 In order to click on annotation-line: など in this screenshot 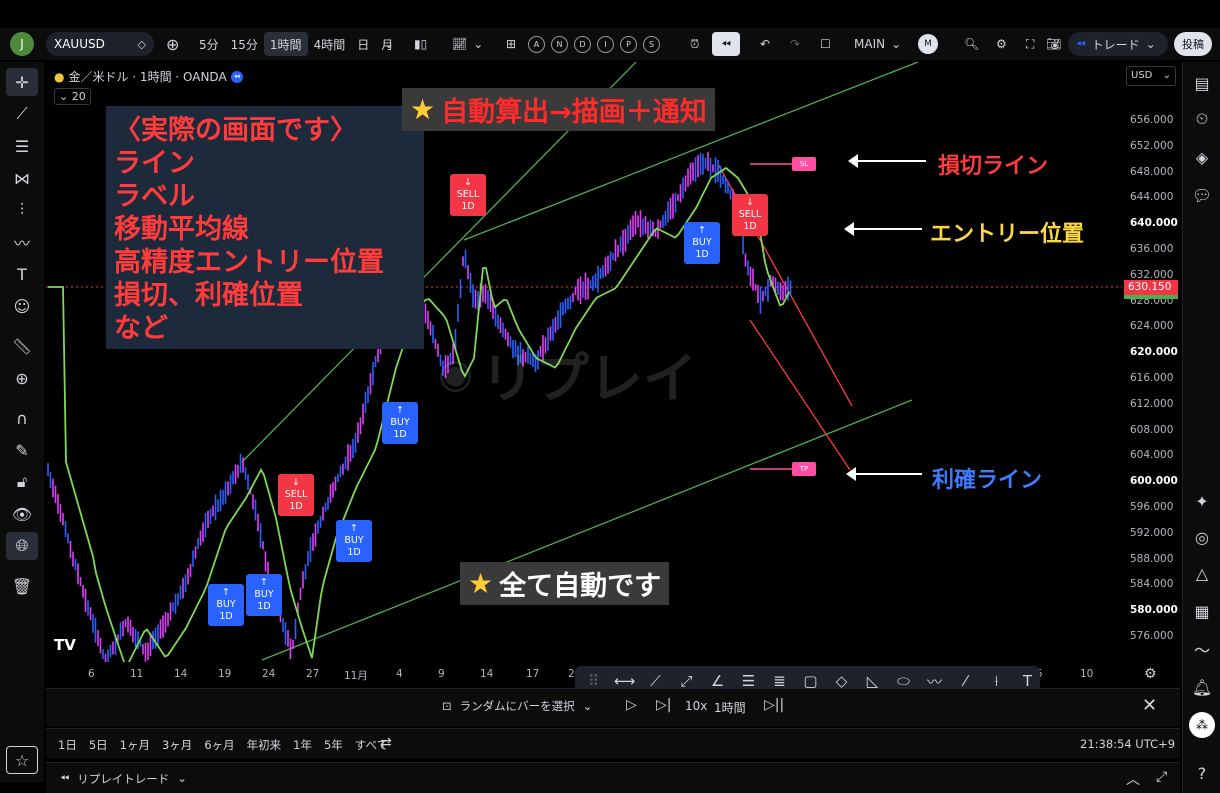, I will do `click(141, 328)`.